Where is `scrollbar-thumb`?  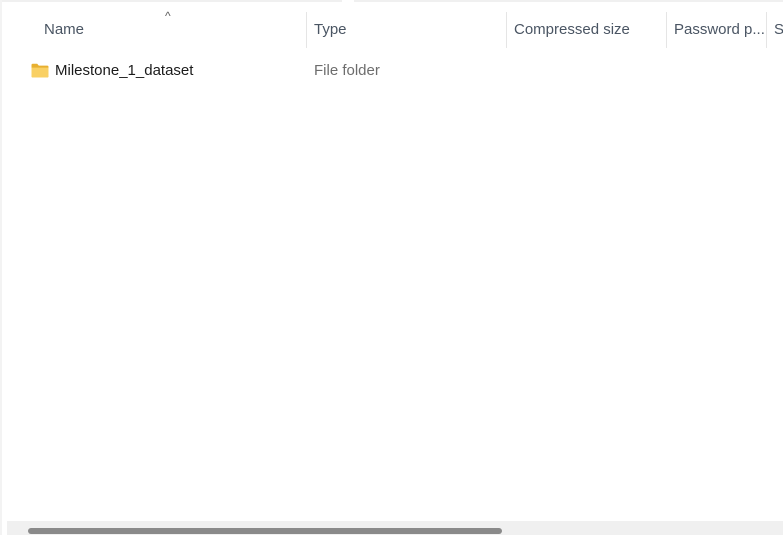 scrollbar-thumb is located at coordinates (265, 531).